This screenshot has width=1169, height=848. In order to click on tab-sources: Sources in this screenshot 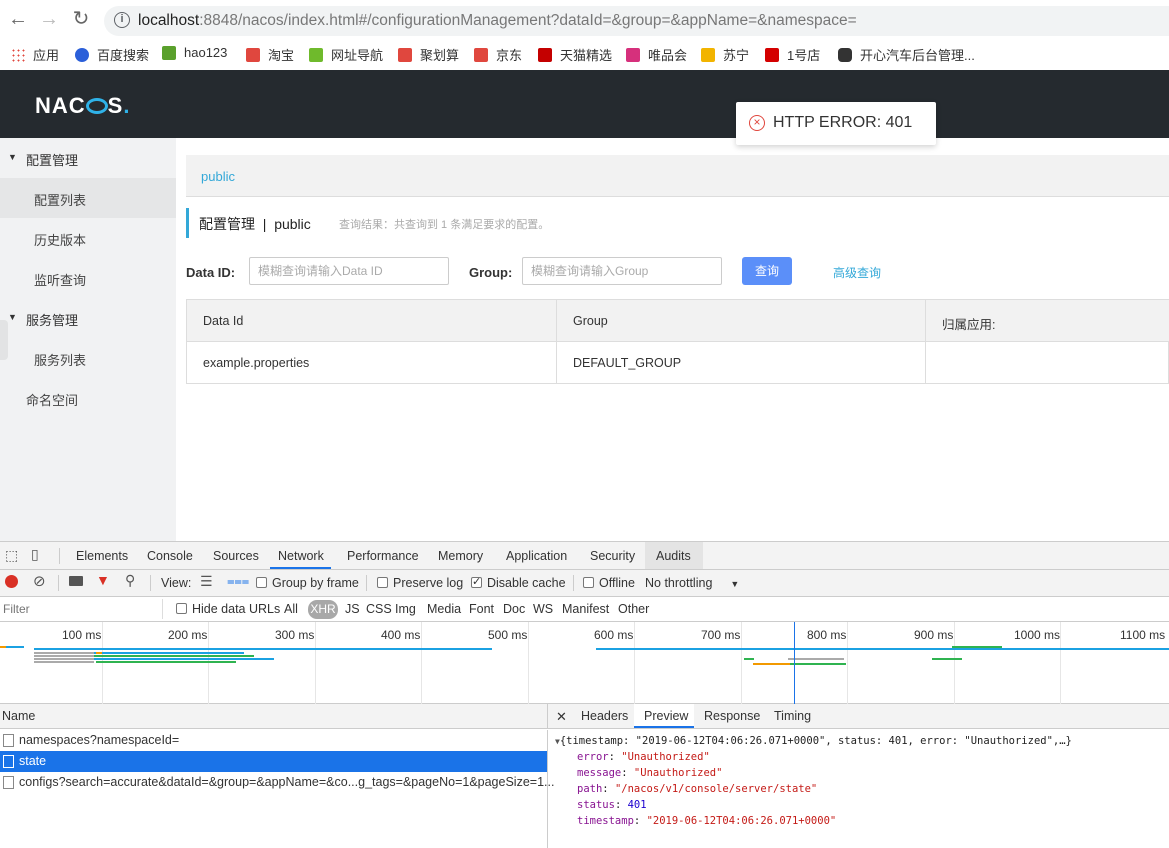, I will do `click(236, 556)`.